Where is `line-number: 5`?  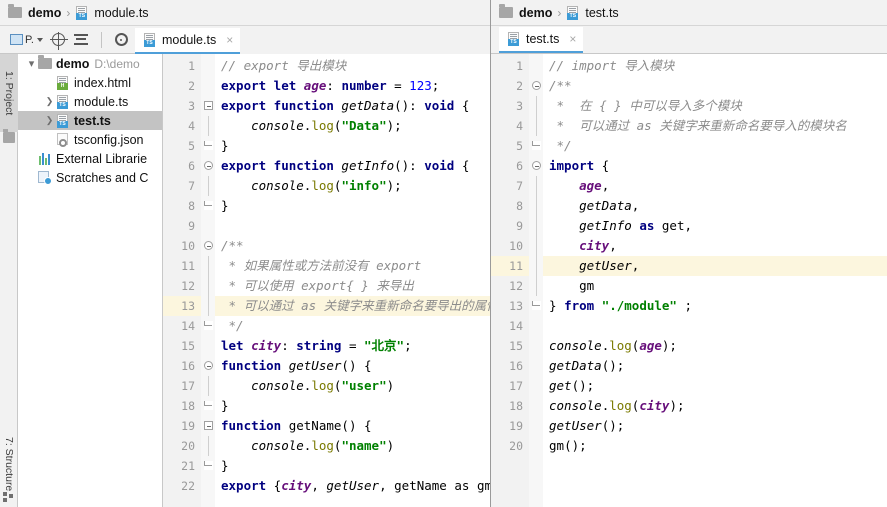
line-number: 5 is located at coordinates (519, 146).